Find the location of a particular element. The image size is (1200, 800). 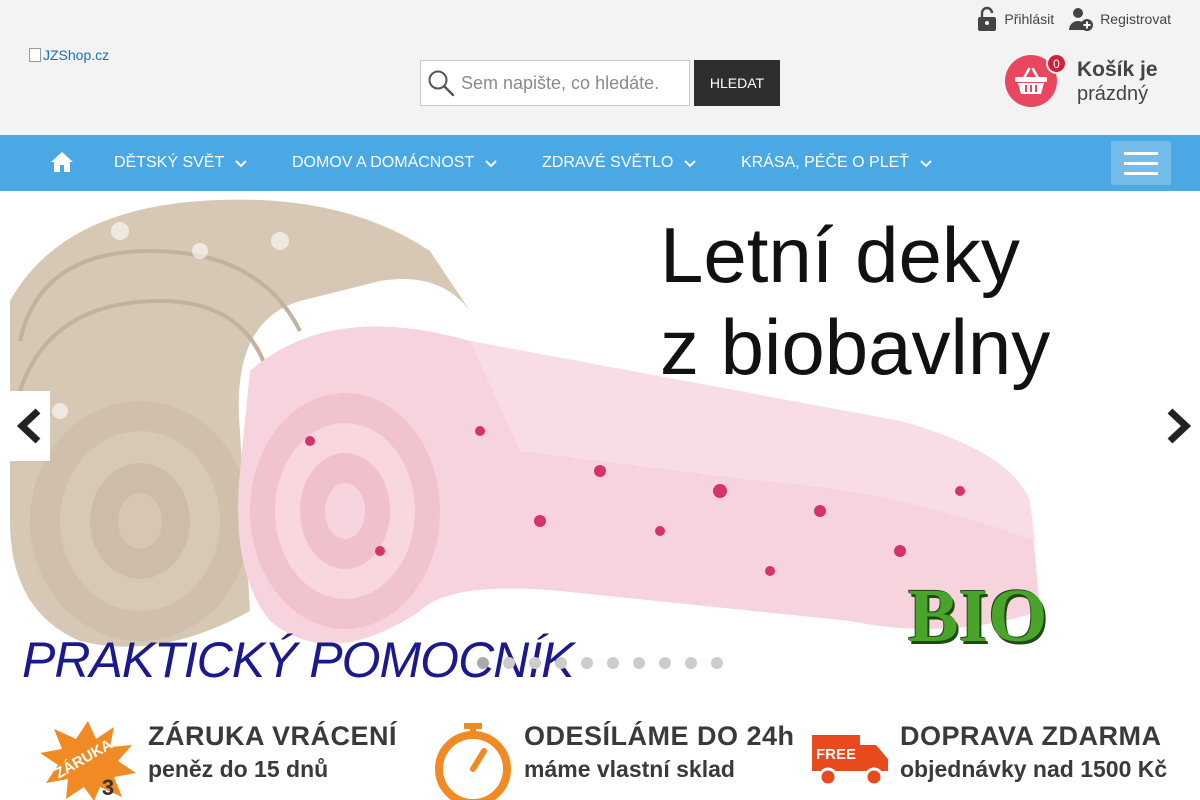

nav-item-label: KRÁSA, PÉČE O PLEŤ is located at coordinates (825, 162).